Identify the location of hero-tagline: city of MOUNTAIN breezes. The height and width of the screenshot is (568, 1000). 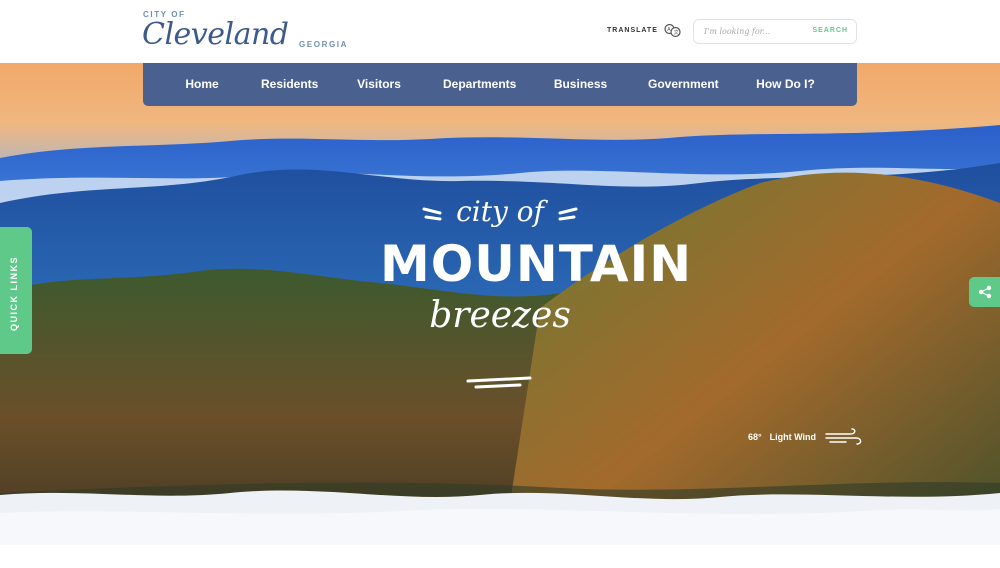
(536, 295).